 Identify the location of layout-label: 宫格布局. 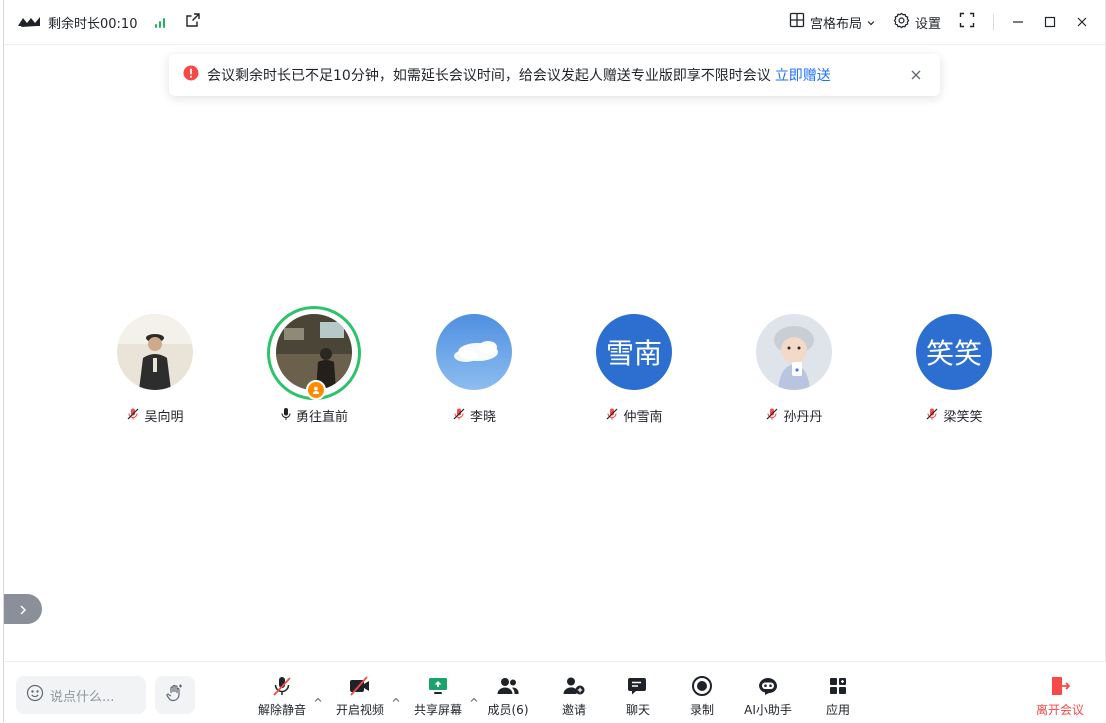
(835, 24).